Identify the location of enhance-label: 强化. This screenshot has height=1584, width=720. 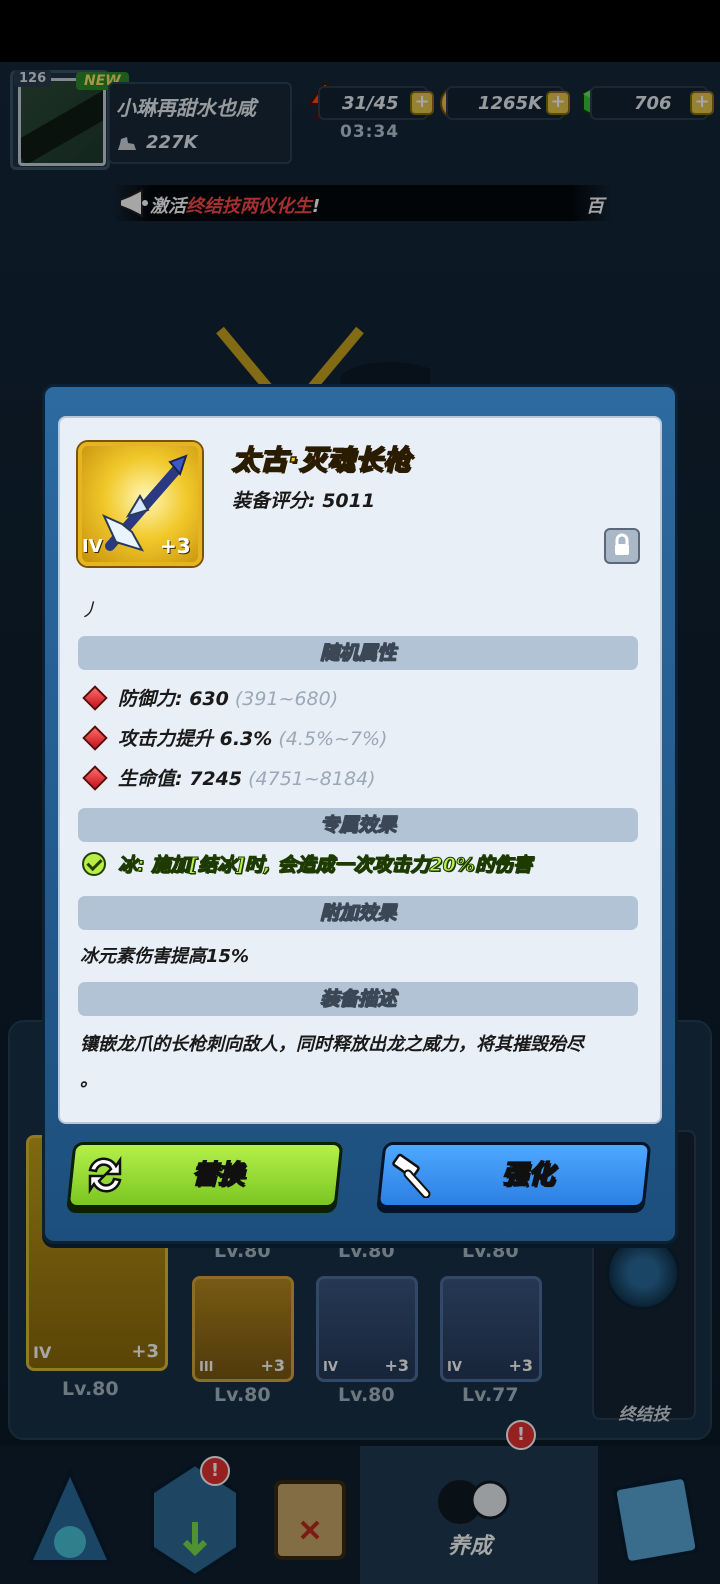
(528, 1172).